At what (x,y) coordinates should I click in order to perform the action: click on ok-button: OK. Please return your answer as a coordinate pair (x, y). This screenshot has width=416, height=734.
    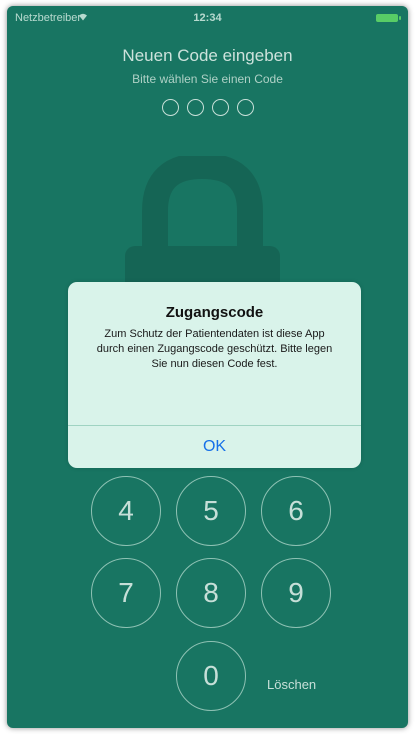
    Looking at the image, I should click on (214, 447).